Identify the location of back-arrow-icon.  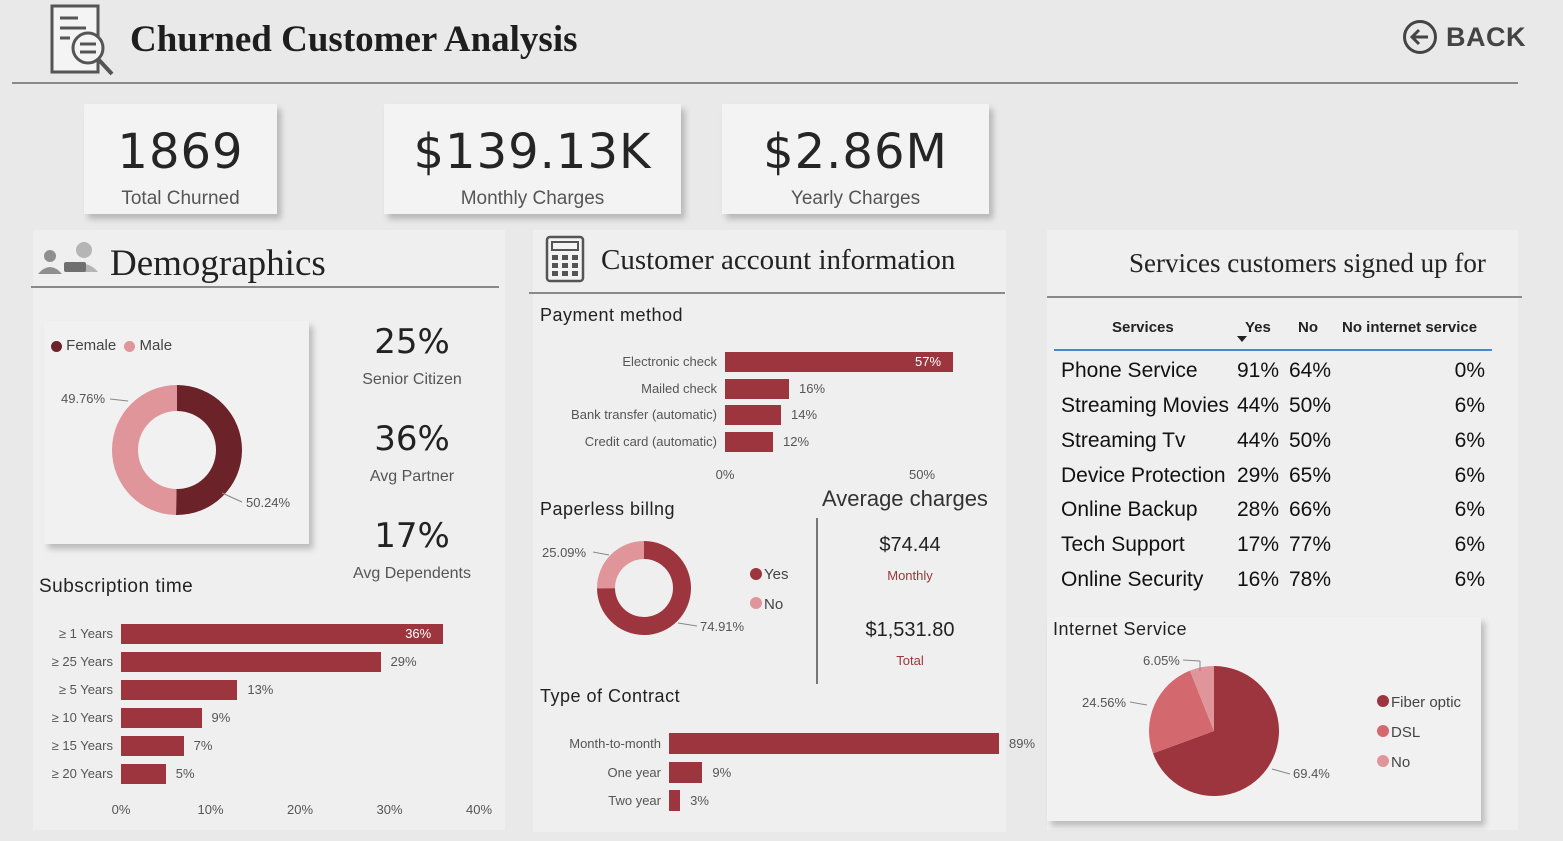
(1420, 37).